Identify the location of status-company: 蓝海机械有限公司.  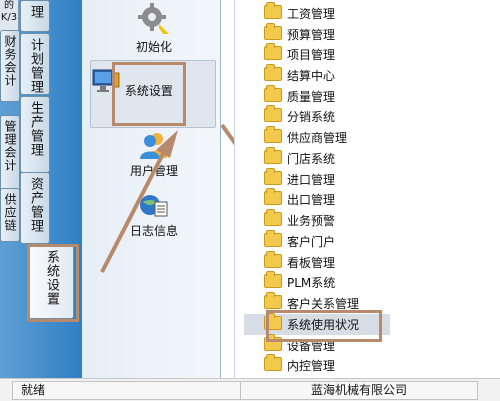
(359, 390).